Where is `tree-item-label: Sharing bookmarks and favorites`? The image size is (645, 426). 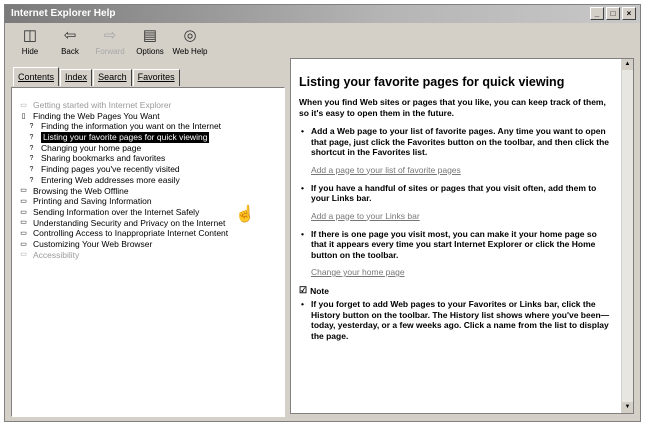 tree-item-label: Sharing bookmarks and favorites is located at coordinates (103, 158).